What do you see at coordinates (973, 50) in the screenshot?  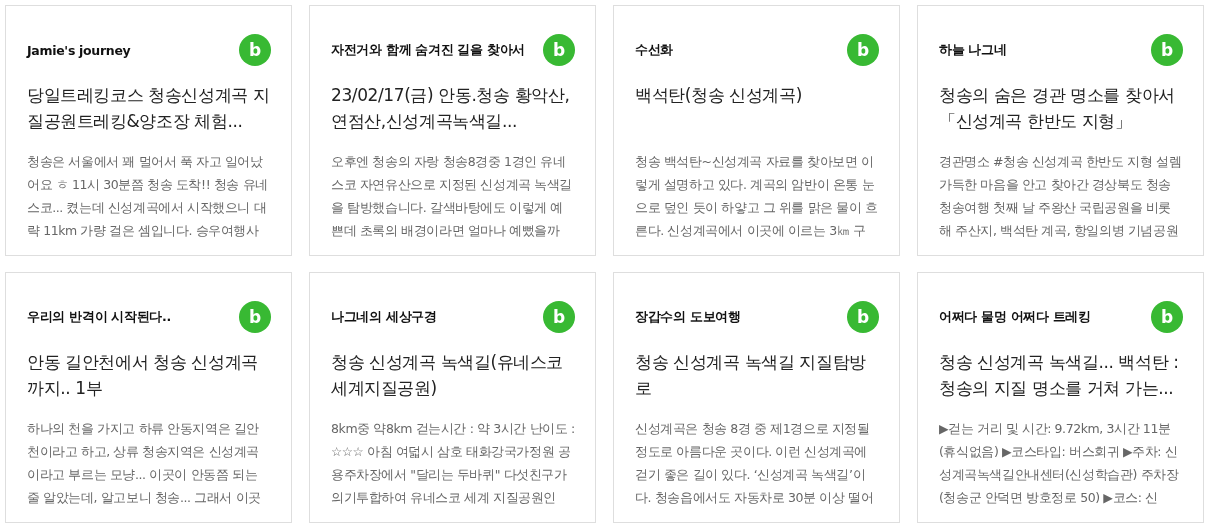 I see `blog-name: 하늘 나그네` at bounding box center [973, 50].